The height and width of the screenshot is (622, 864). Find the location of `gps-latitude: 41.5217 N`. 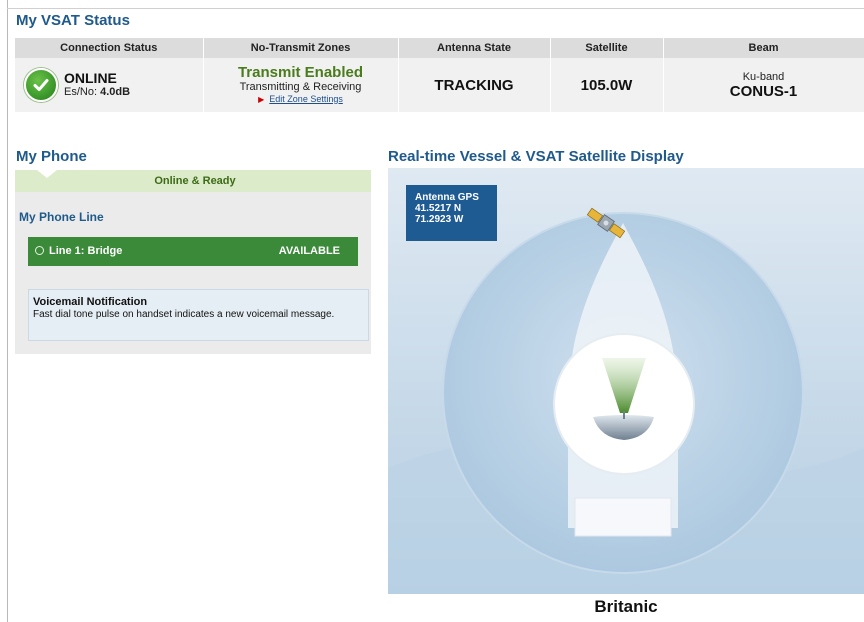

gps-latitude: 41.5217 N is located at coordinates (438, 208).